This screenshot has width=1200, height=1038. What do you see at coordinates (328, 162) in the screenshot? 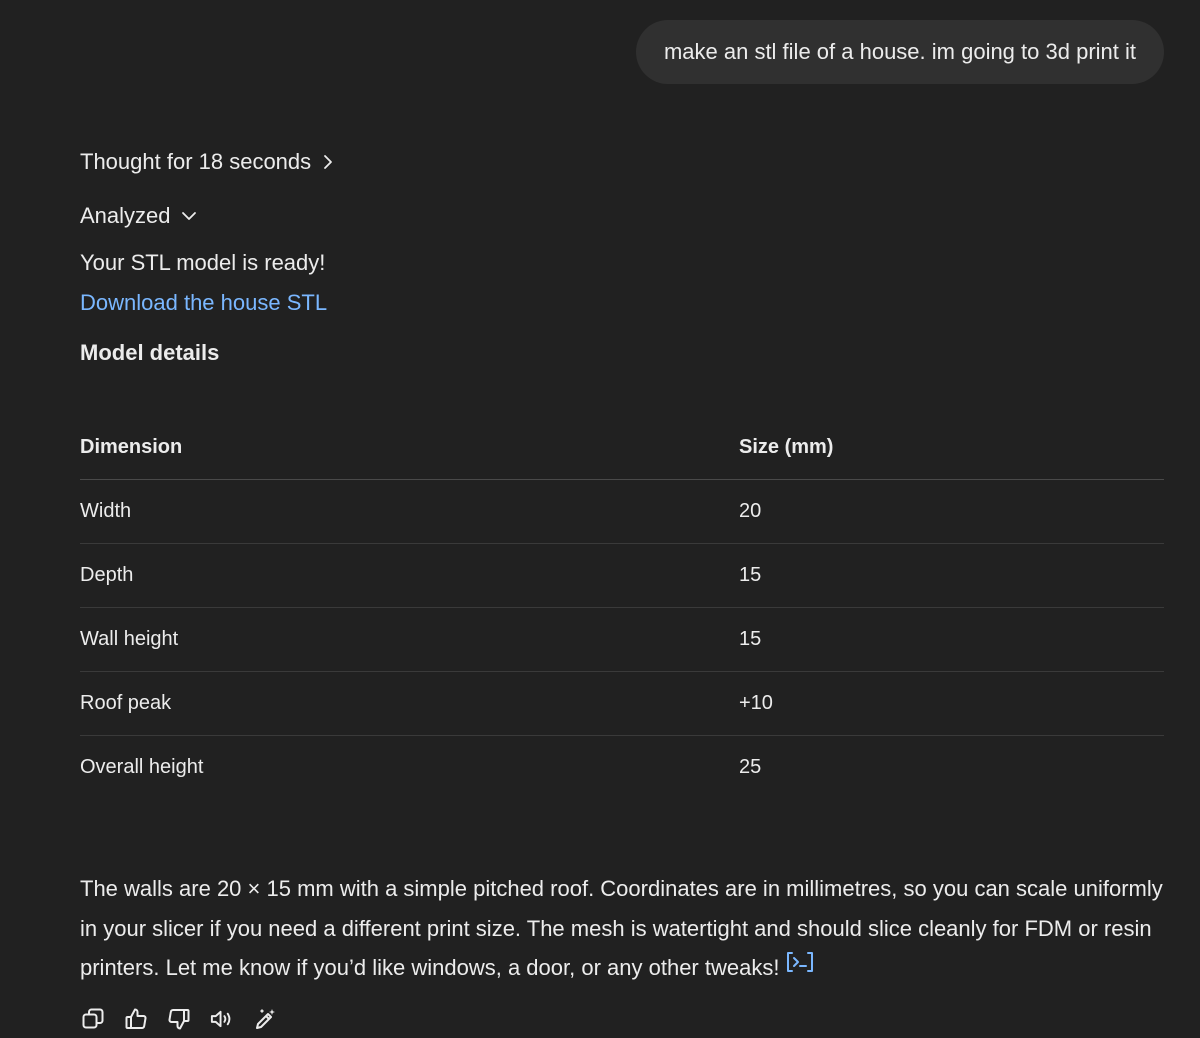
I see `chevron-right-icon` at bounding box center [328, 162].